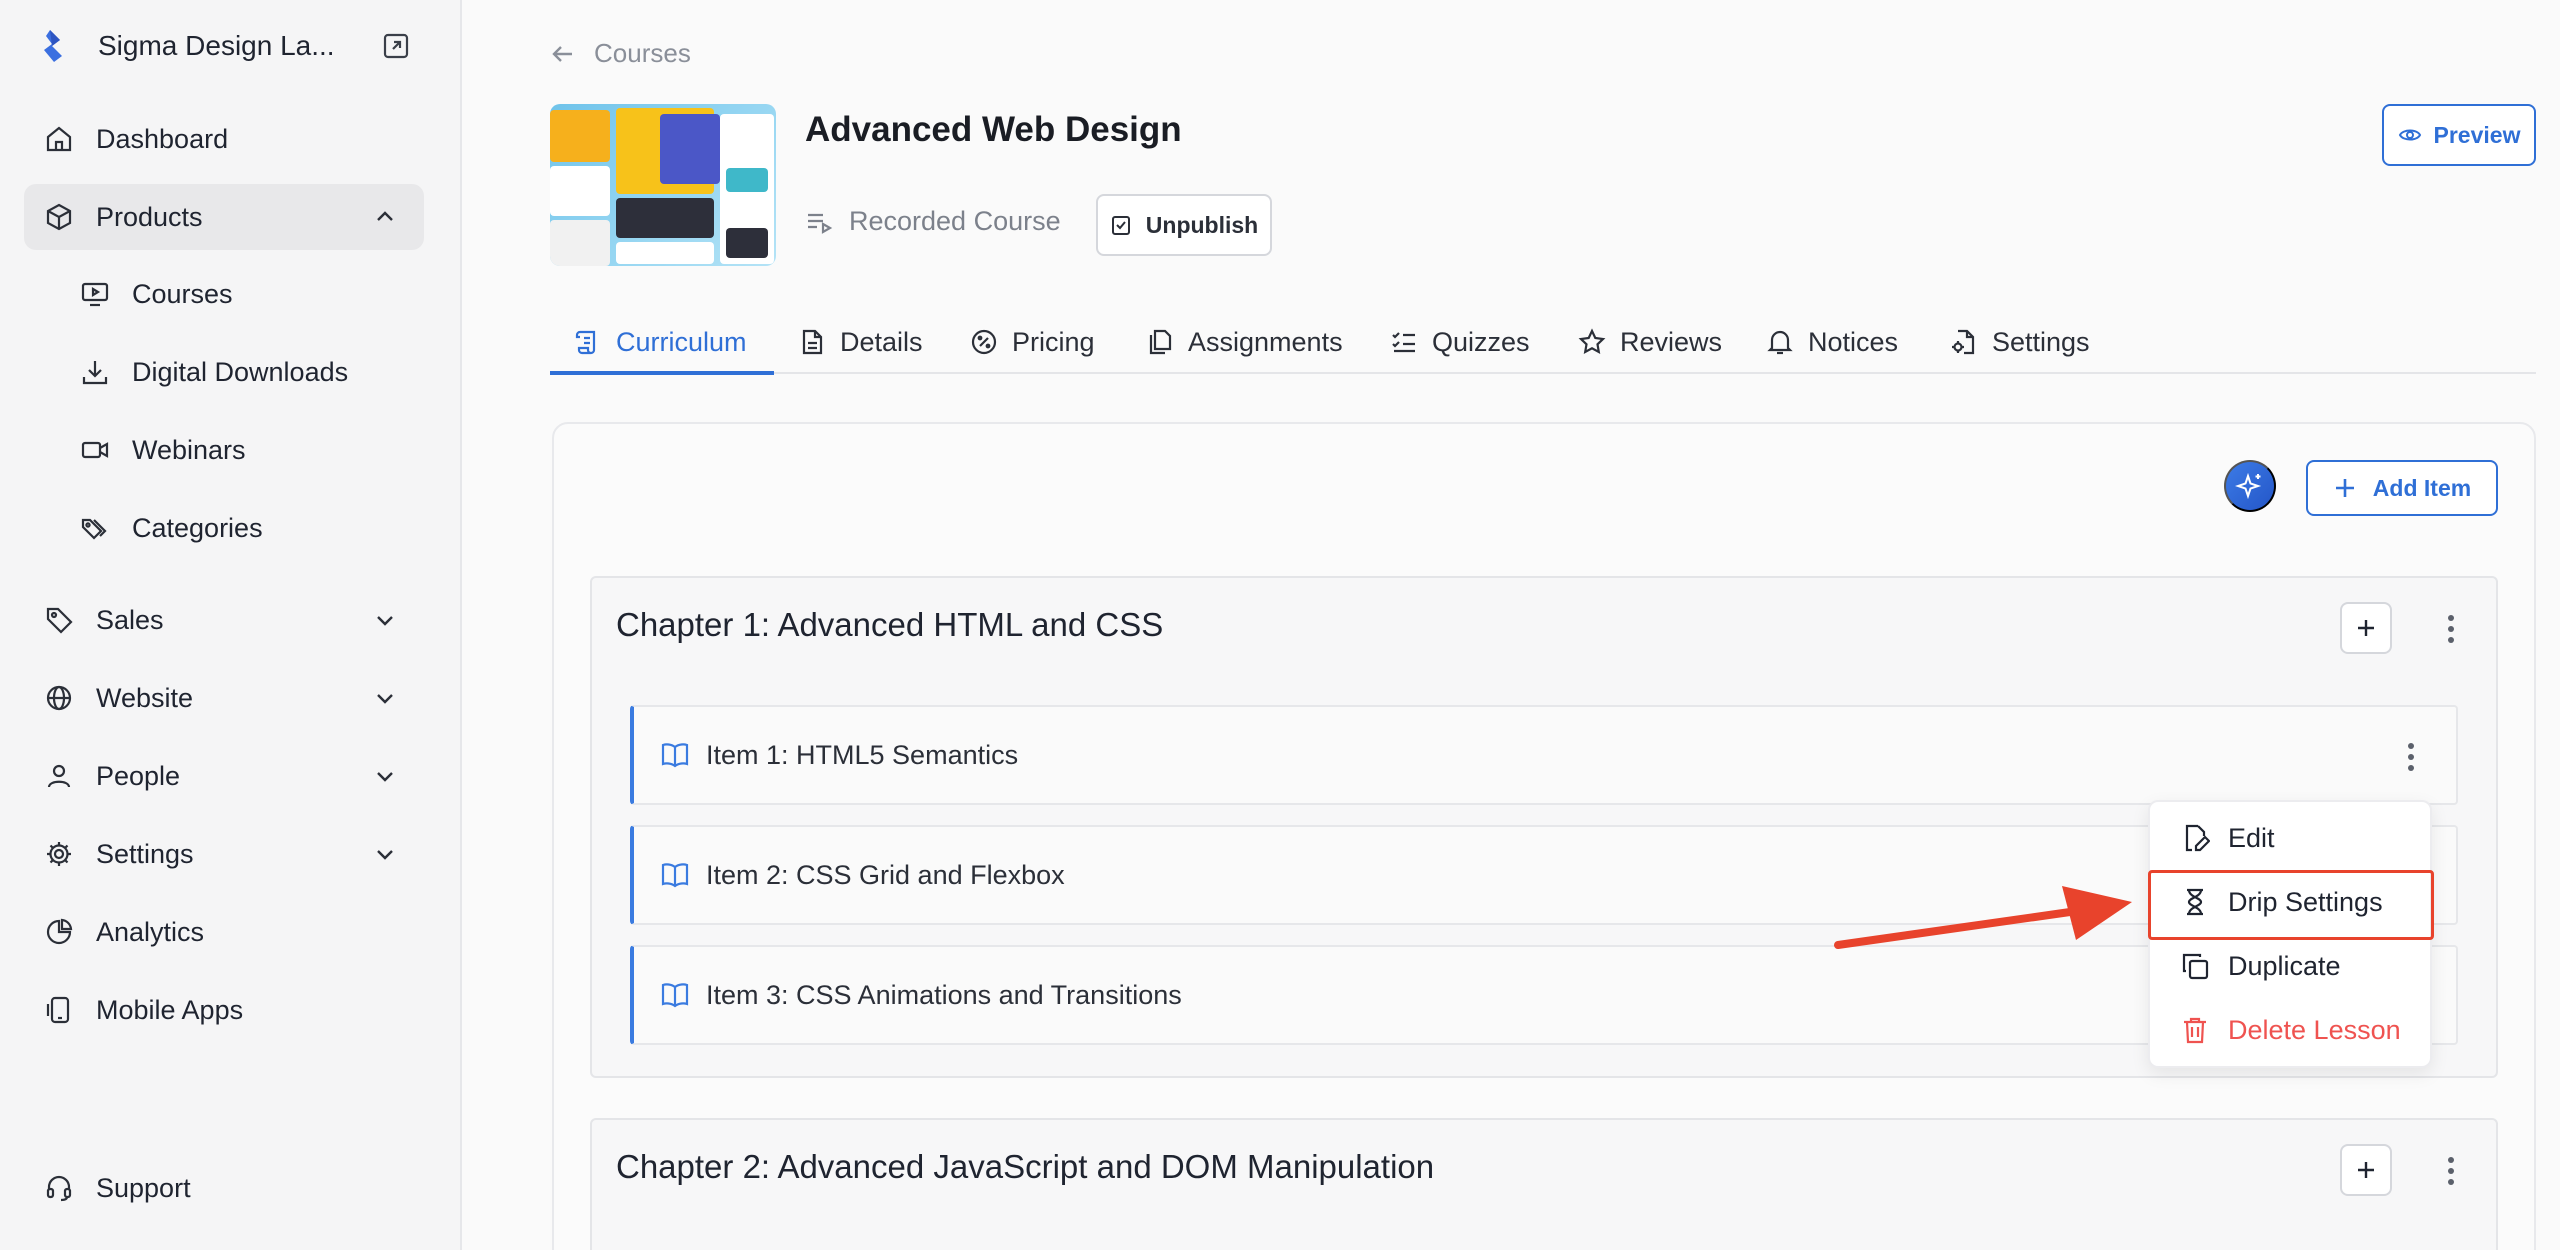 This screenshot has width=2560, height=1250. What do you see at coordinates (2292, 838) in the screenshot?
I see `menu-item-edit: Edit` at bounding box center [2292, 838].